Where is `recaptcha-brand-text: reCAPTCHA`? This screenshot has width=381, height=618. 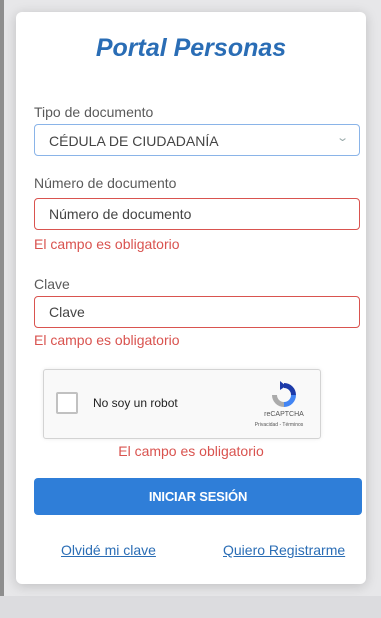 recaptcha-brand-text: reCAPTCHA is located at coordinates (284, 414).